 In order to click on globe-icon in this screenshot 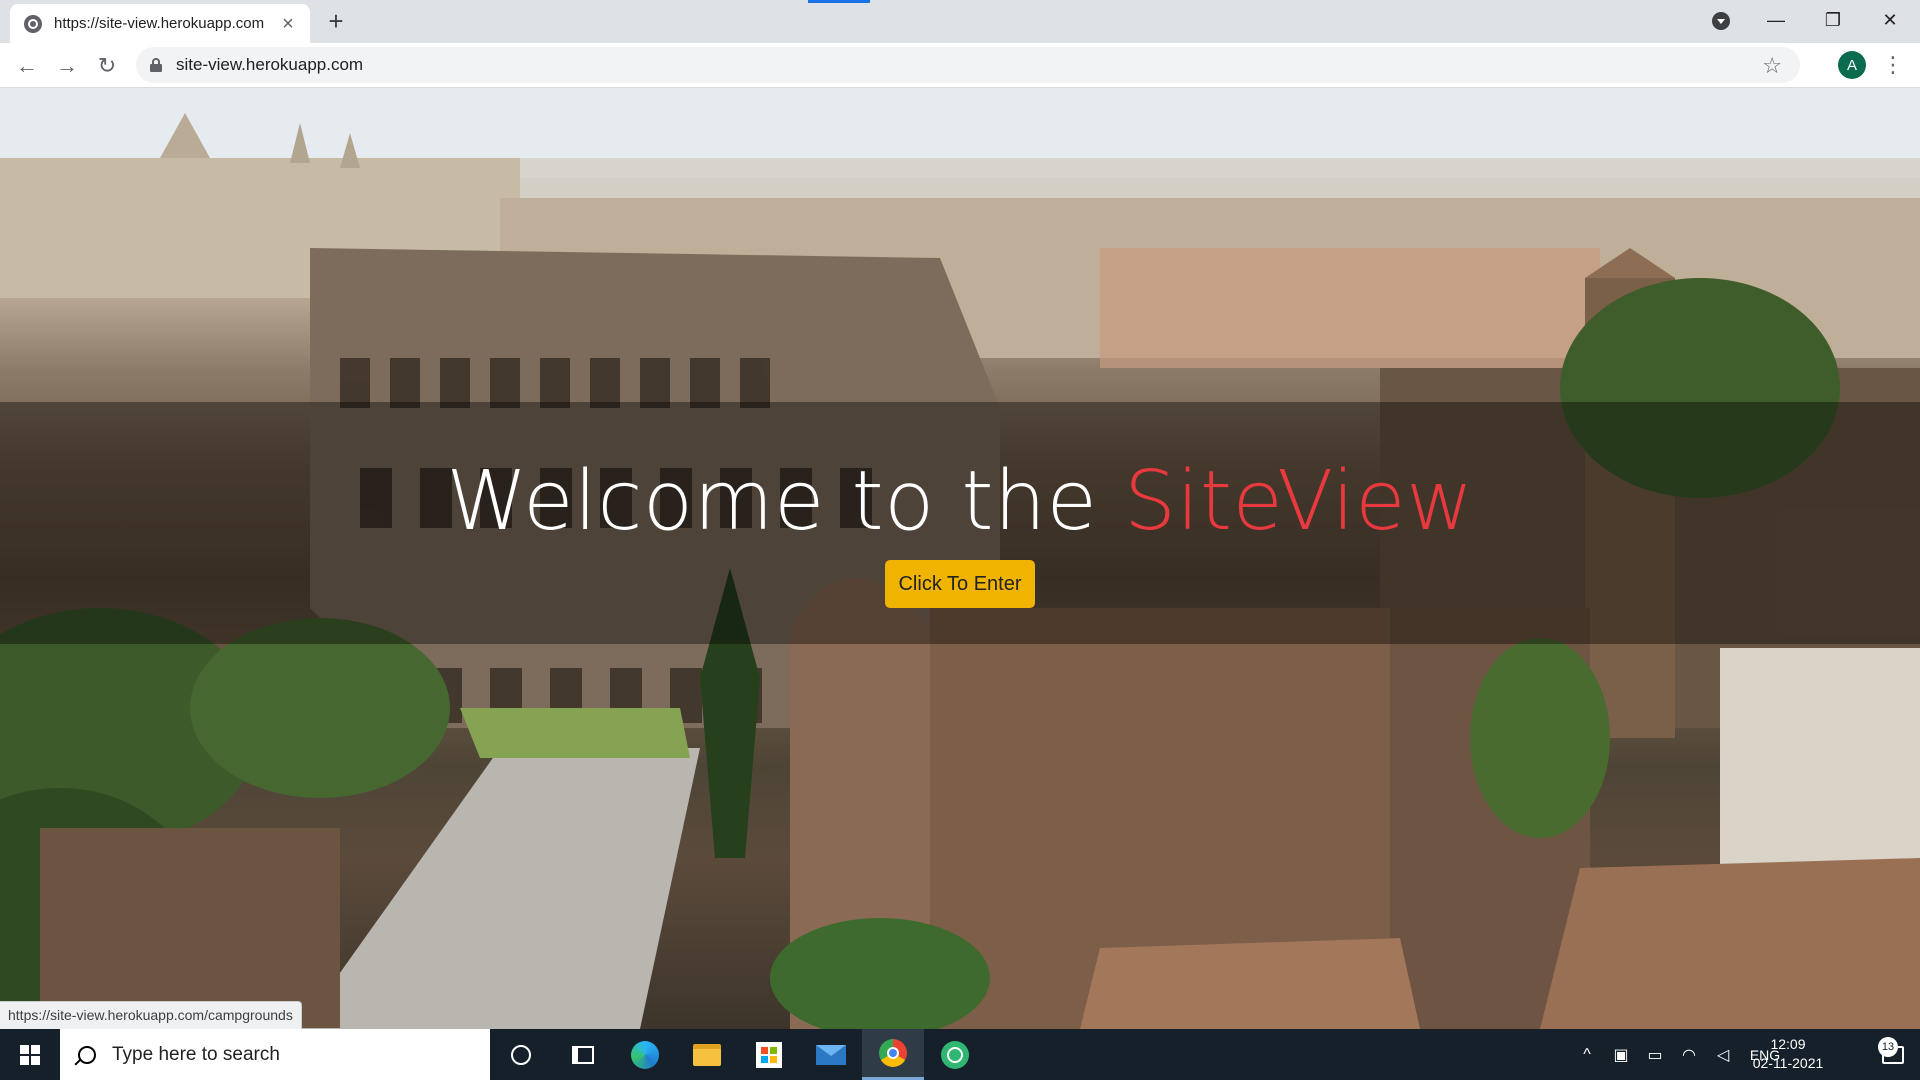, I will do `click(33, 23)`.